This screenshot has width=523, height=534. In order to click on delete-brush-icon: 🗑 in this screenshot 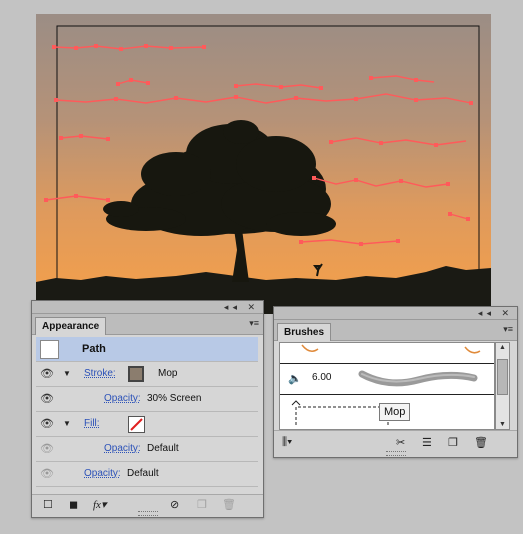, I will do `click(481, 442)`.